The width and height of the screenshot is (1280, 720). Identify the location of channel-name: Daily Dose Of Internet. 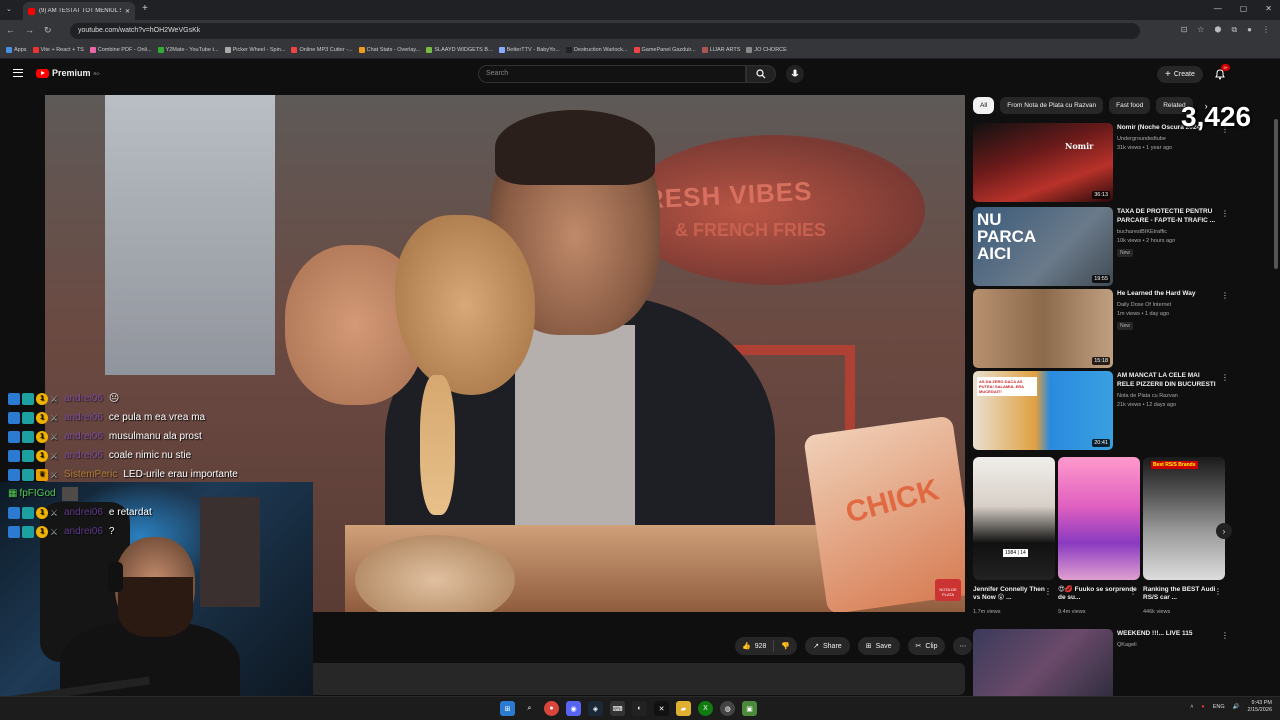
(1144, 305).